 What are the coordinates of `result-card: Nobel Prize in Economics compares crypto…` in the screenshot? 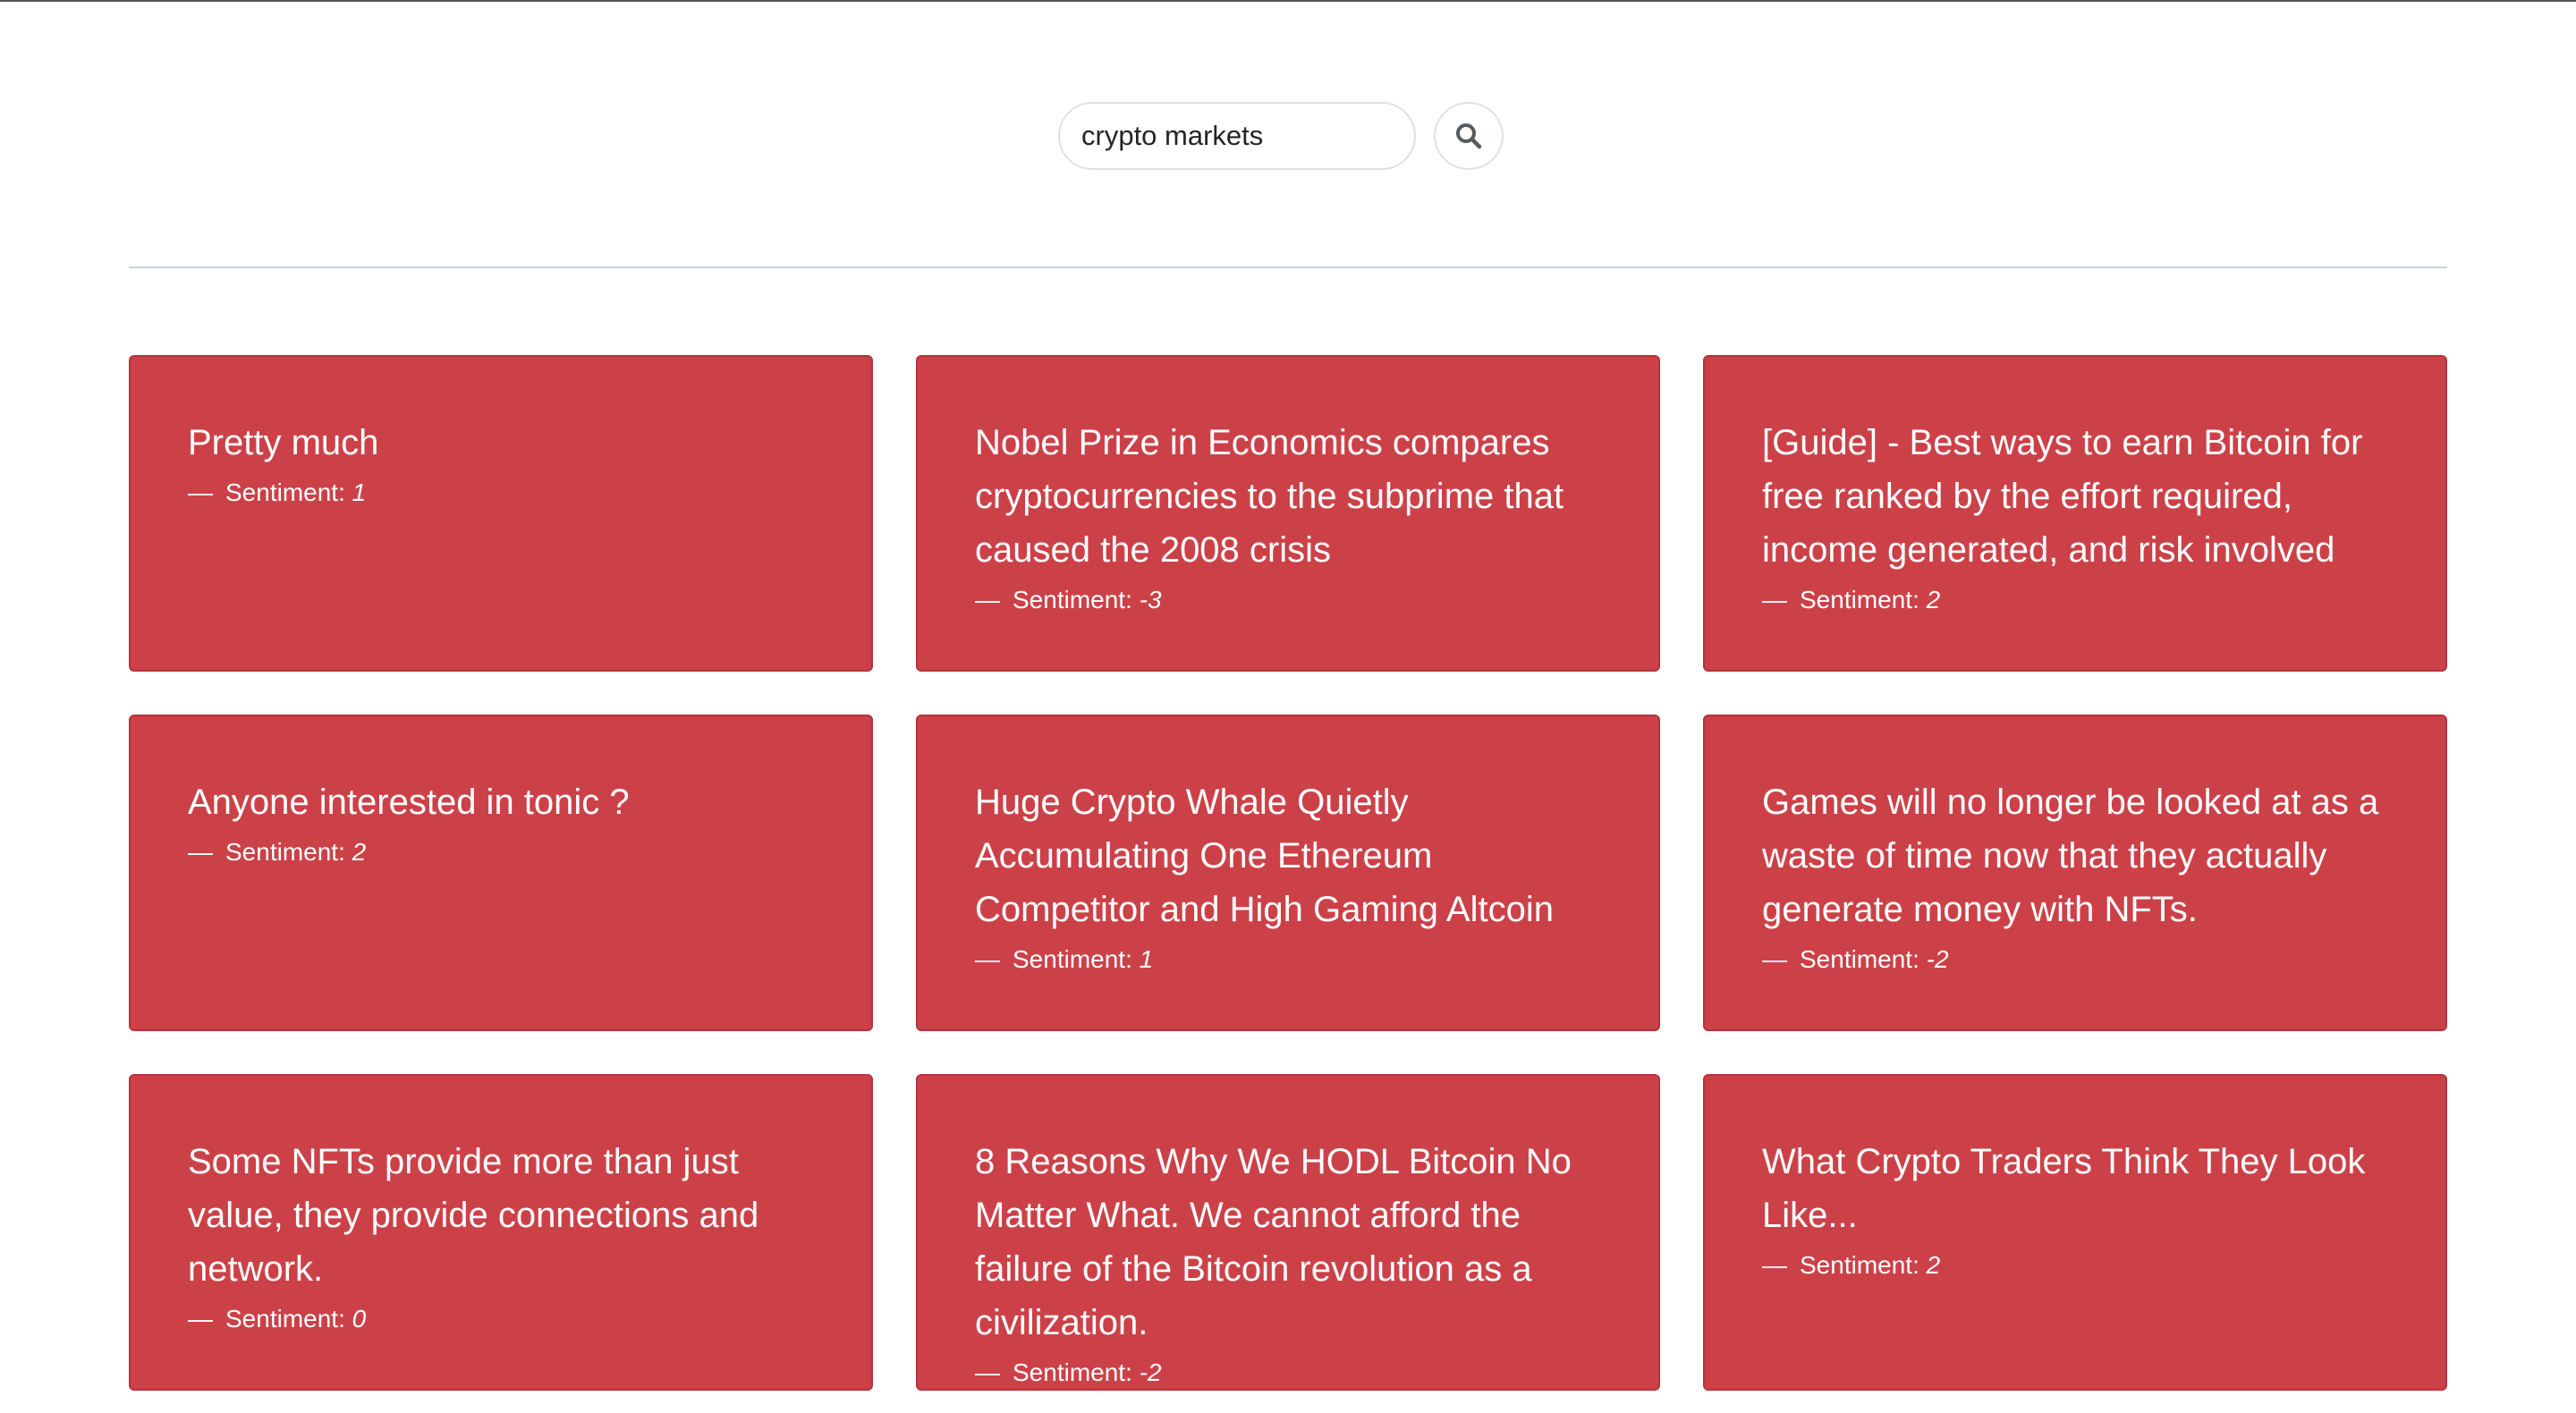 It's located at (1288, 513).